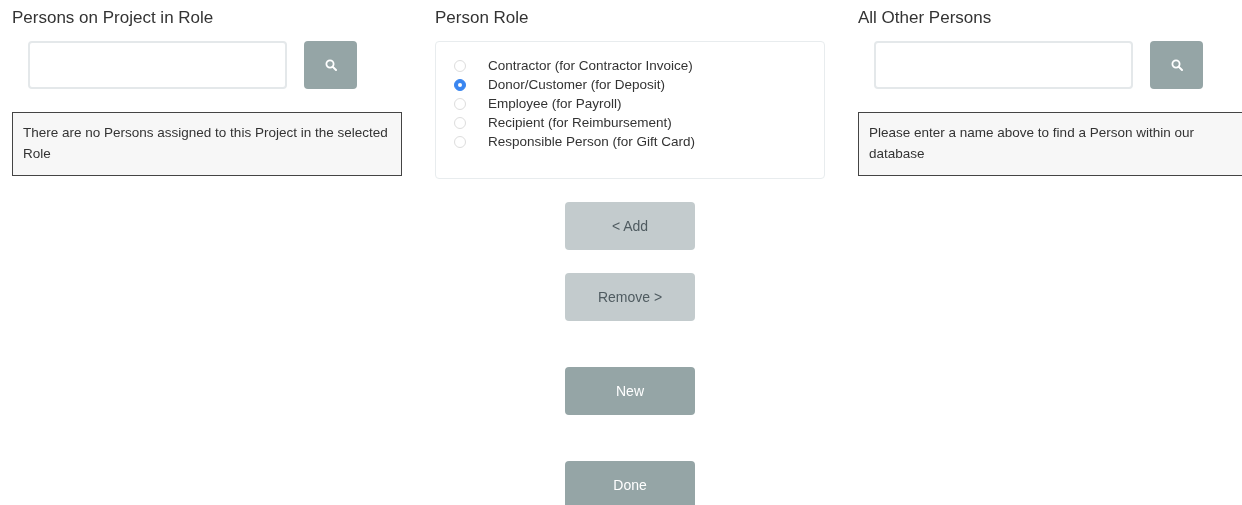 This screenshot has width=1242, height=505. Describe the element at coordinates (482, 18) in the screenshot. I see `panel-title: Person Role` at that location.